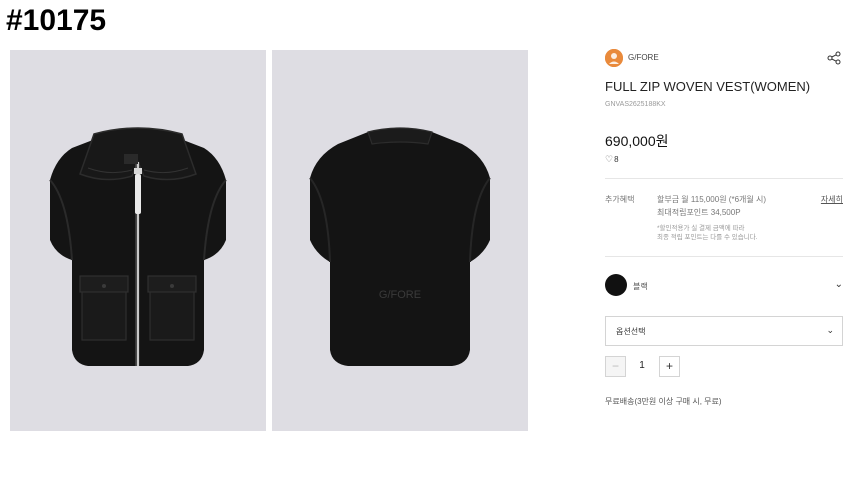  What do you see at coordinates (56, 20) in the screenshot?
I see `listing-tag: #10175` at bounding box center [56, 20].